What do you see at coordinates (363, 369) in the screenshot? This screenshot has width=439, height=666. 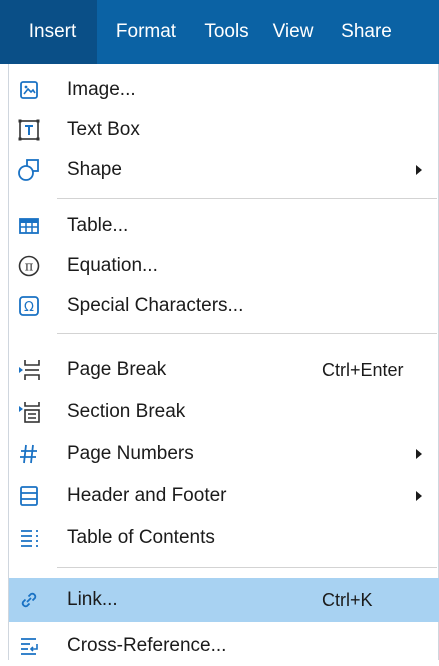 I see `shortcut-label: Ctrl+Enter` at bounding box center [363, 369].